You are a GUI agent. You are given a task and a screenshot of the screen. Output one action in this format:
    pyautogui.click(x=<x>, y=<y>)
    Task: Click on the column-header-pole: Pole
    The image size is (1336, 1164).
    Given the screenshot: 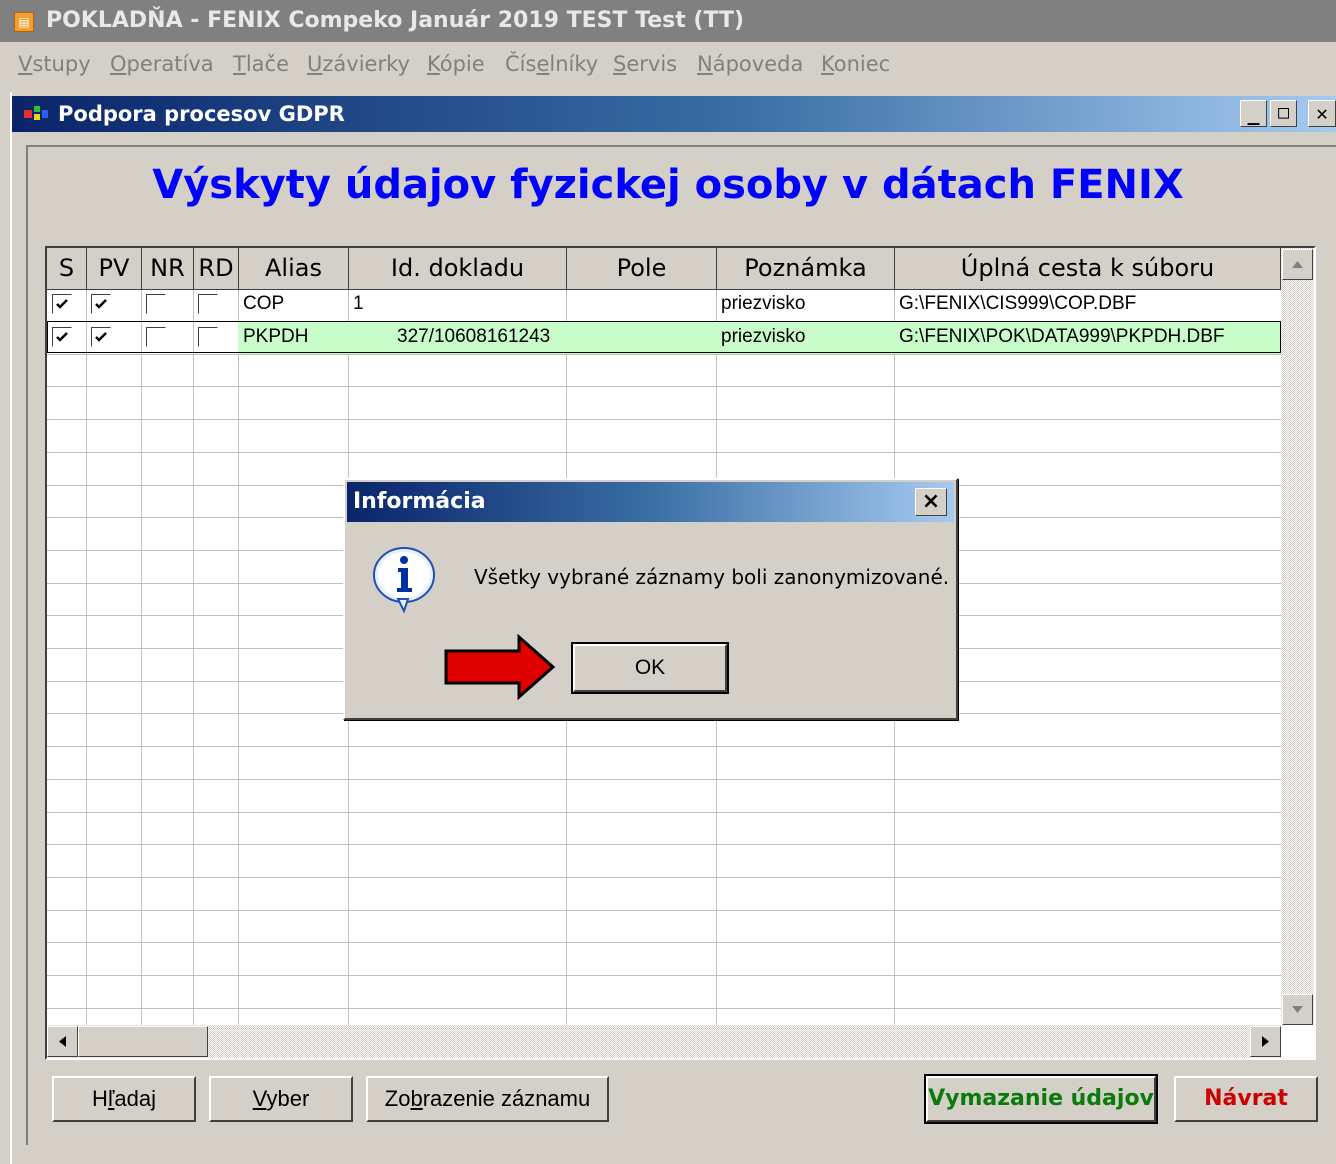 What is the action you would take?
    pyautogui.click(x=642, y=269)
    